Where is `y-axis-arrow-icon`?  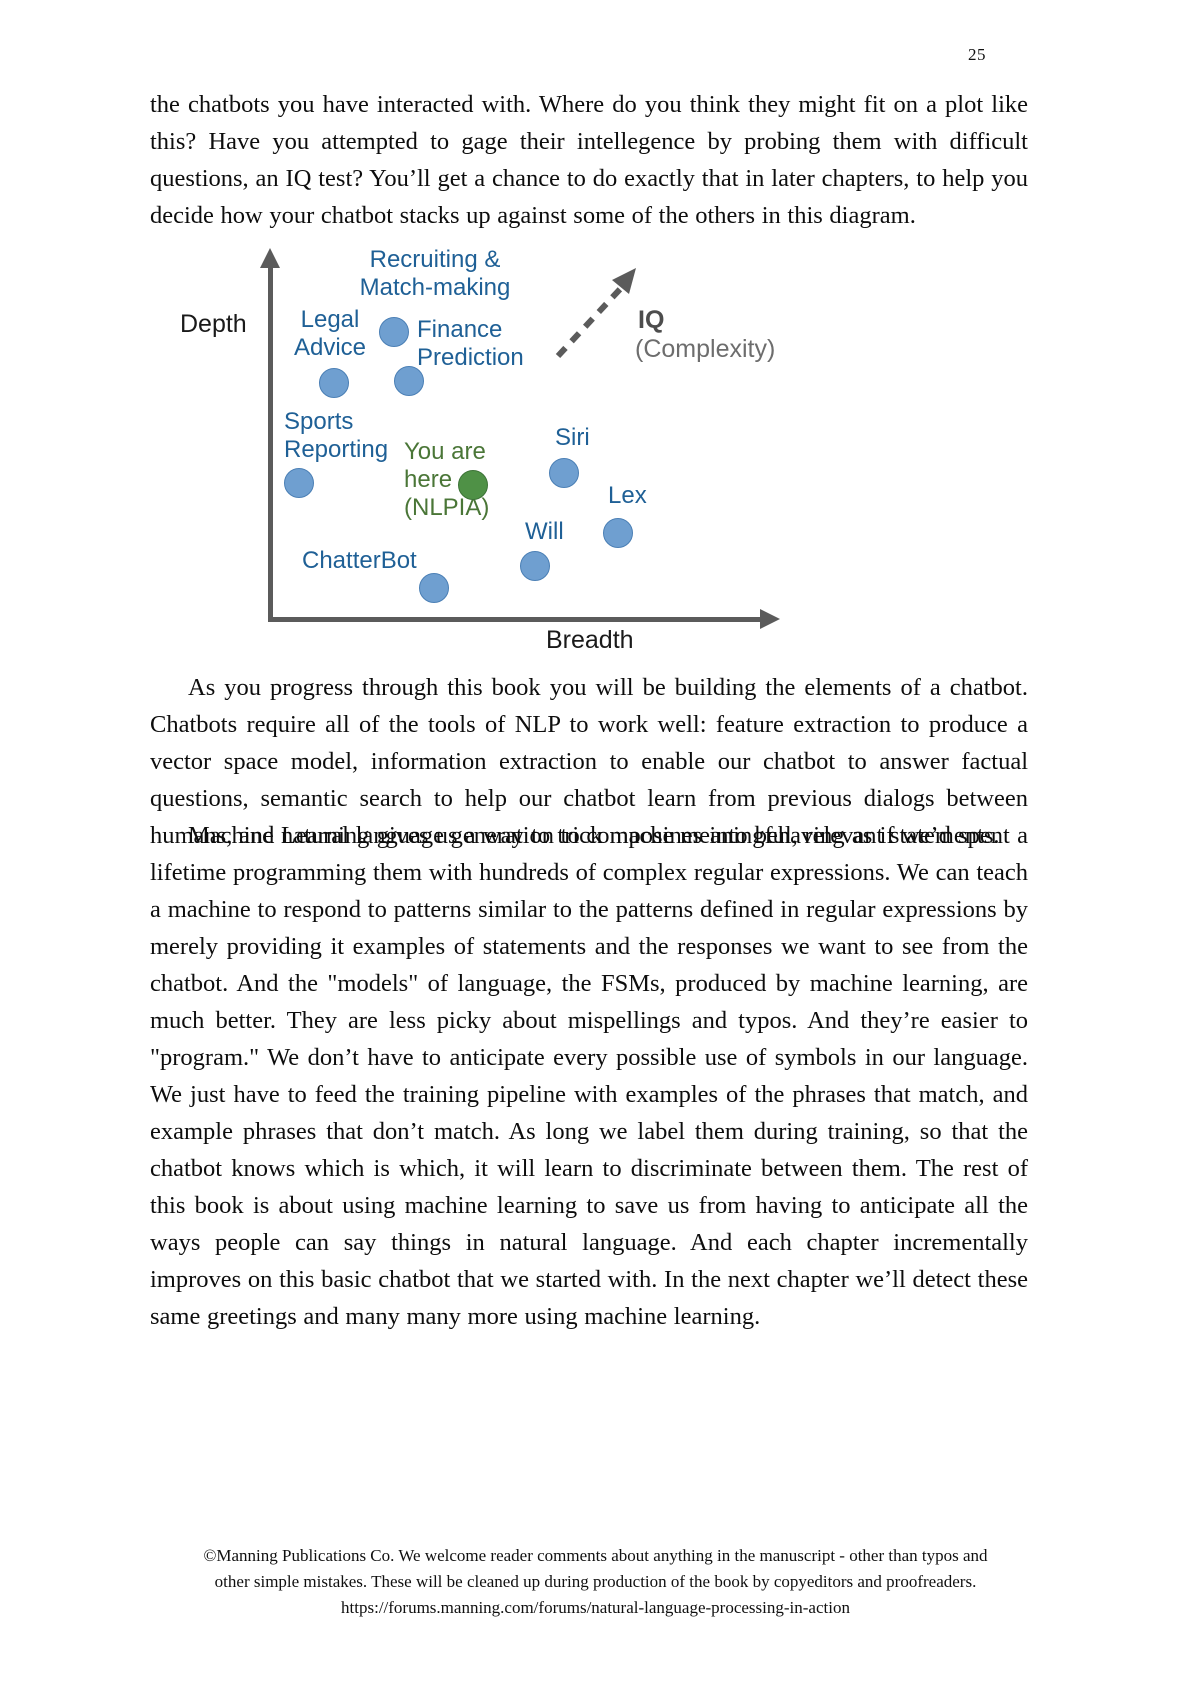
y-axis-arrow-icon is located at coordinates (270, 258).